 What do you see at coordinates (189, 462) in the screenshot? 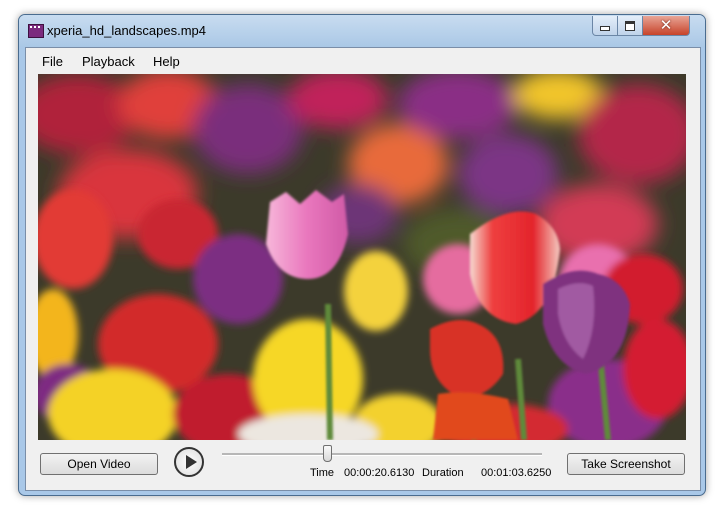
I see `play-icon` at bounding box center [189, 462].